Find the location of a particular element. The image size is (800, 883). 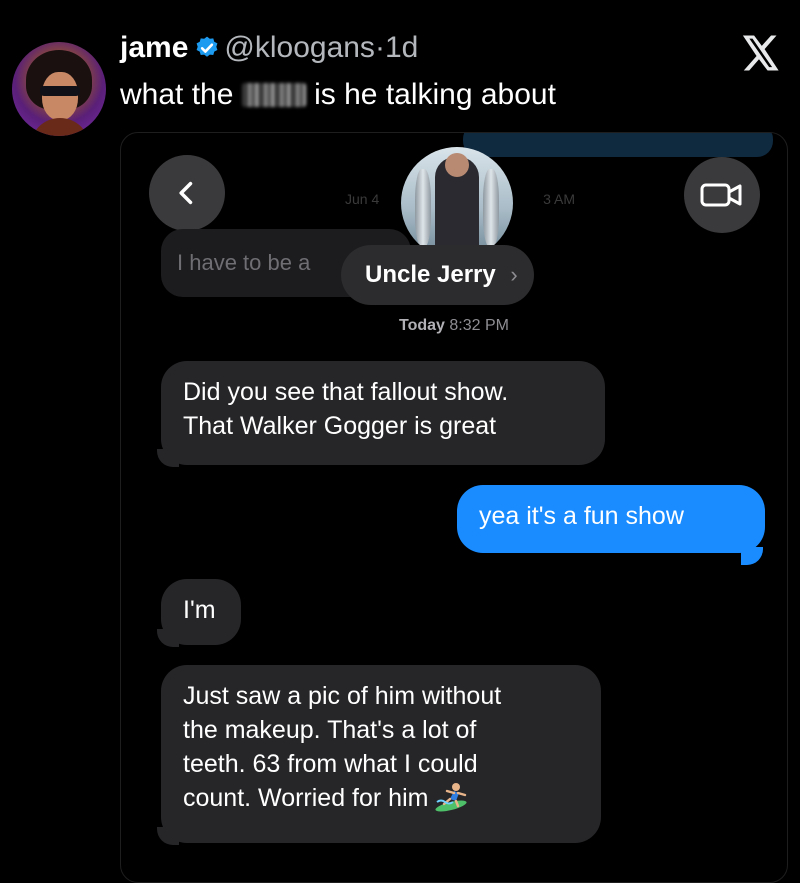

avatar-sunglasses is located at coordinates (60, 91).